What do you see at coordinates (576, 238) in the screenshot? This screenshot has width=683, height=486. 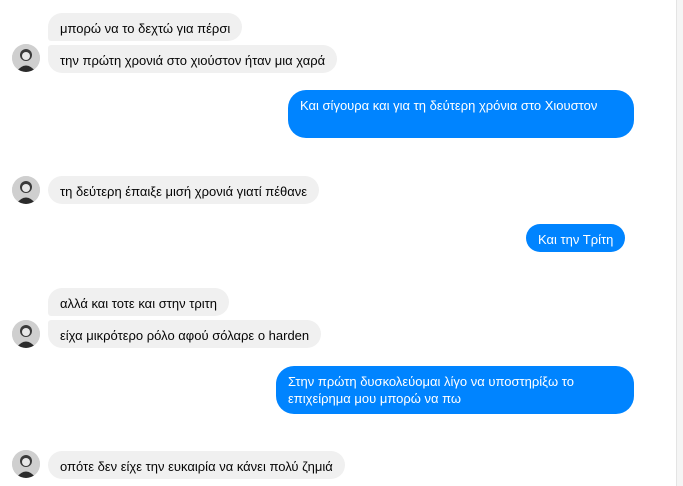 I see `message-bubble-outgoing: Και την Τρίτη` at bounding box center [576, 238].